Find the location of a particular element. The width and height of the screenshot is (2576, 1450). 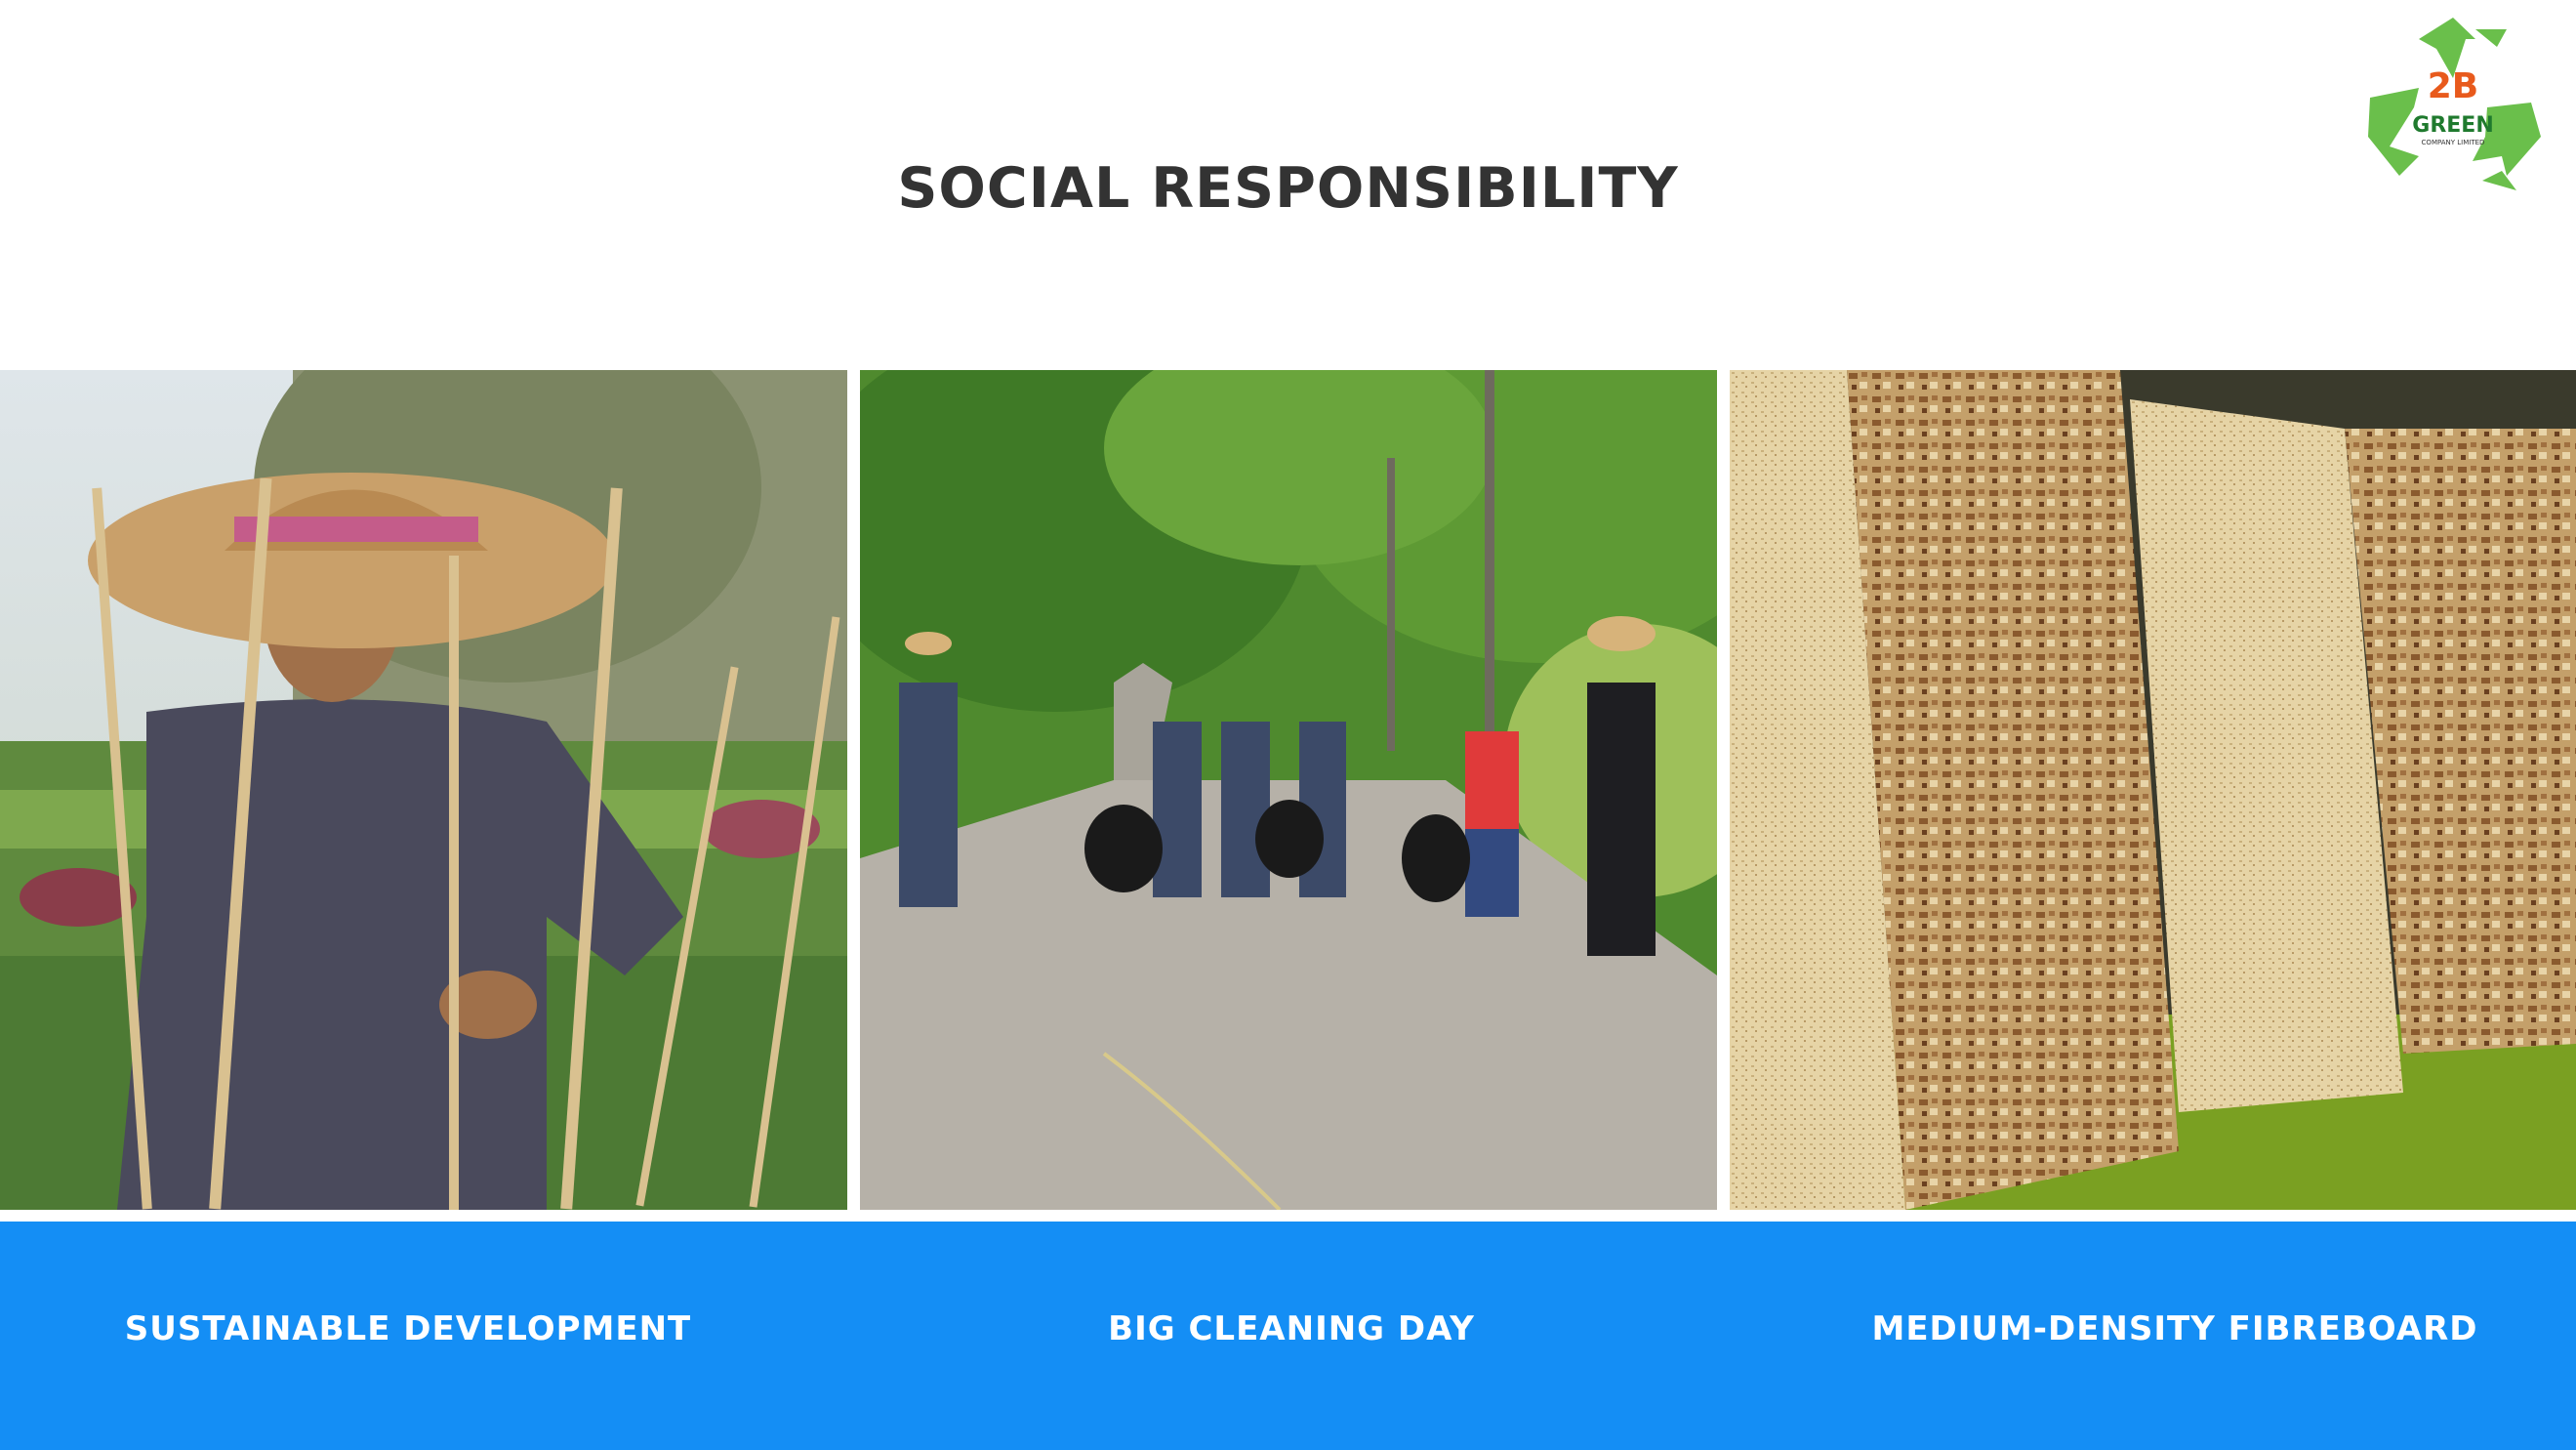

logo-green-text: GREEN is located at coordinates (2452, 125).